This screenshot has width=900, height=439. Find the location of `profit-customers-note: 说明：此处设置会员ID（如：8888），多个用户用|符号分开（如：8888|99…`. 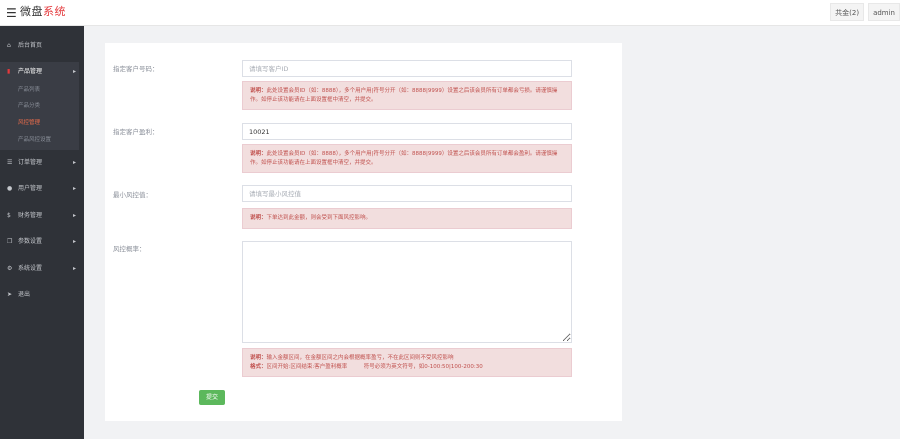

profit-customers-note: 说明：此处设置会员ID（如：8888），多个用户用|符号分开（如：8888|99… is located at coordinates (407, 158).